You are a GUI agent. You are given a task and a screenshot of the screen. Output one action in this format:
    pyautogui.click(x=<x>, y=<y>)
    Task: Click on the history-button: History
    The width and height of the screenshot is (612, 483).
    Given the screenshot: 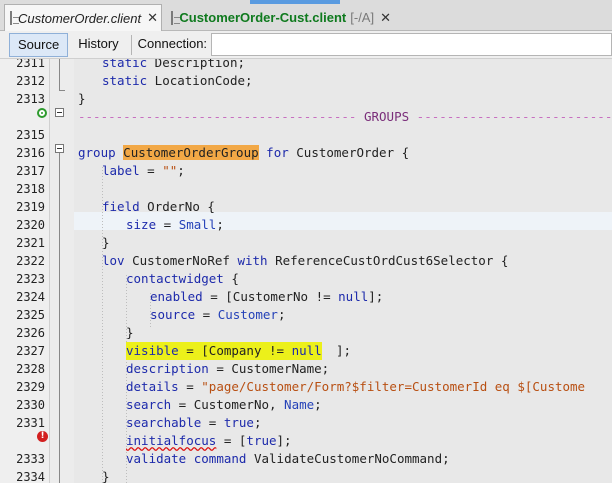 What is the action you would take?
    pyautogui.click(x=98, y=45)
    